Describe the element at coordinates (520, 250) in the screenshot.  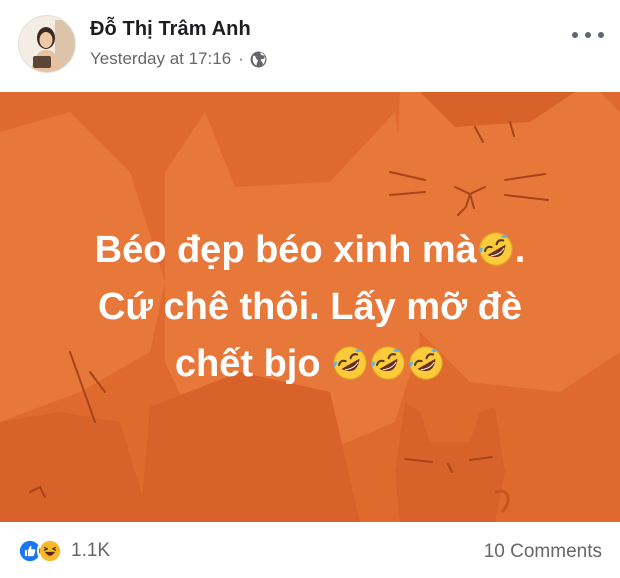
I see `post-text-line-1-suffix: .` at that location.